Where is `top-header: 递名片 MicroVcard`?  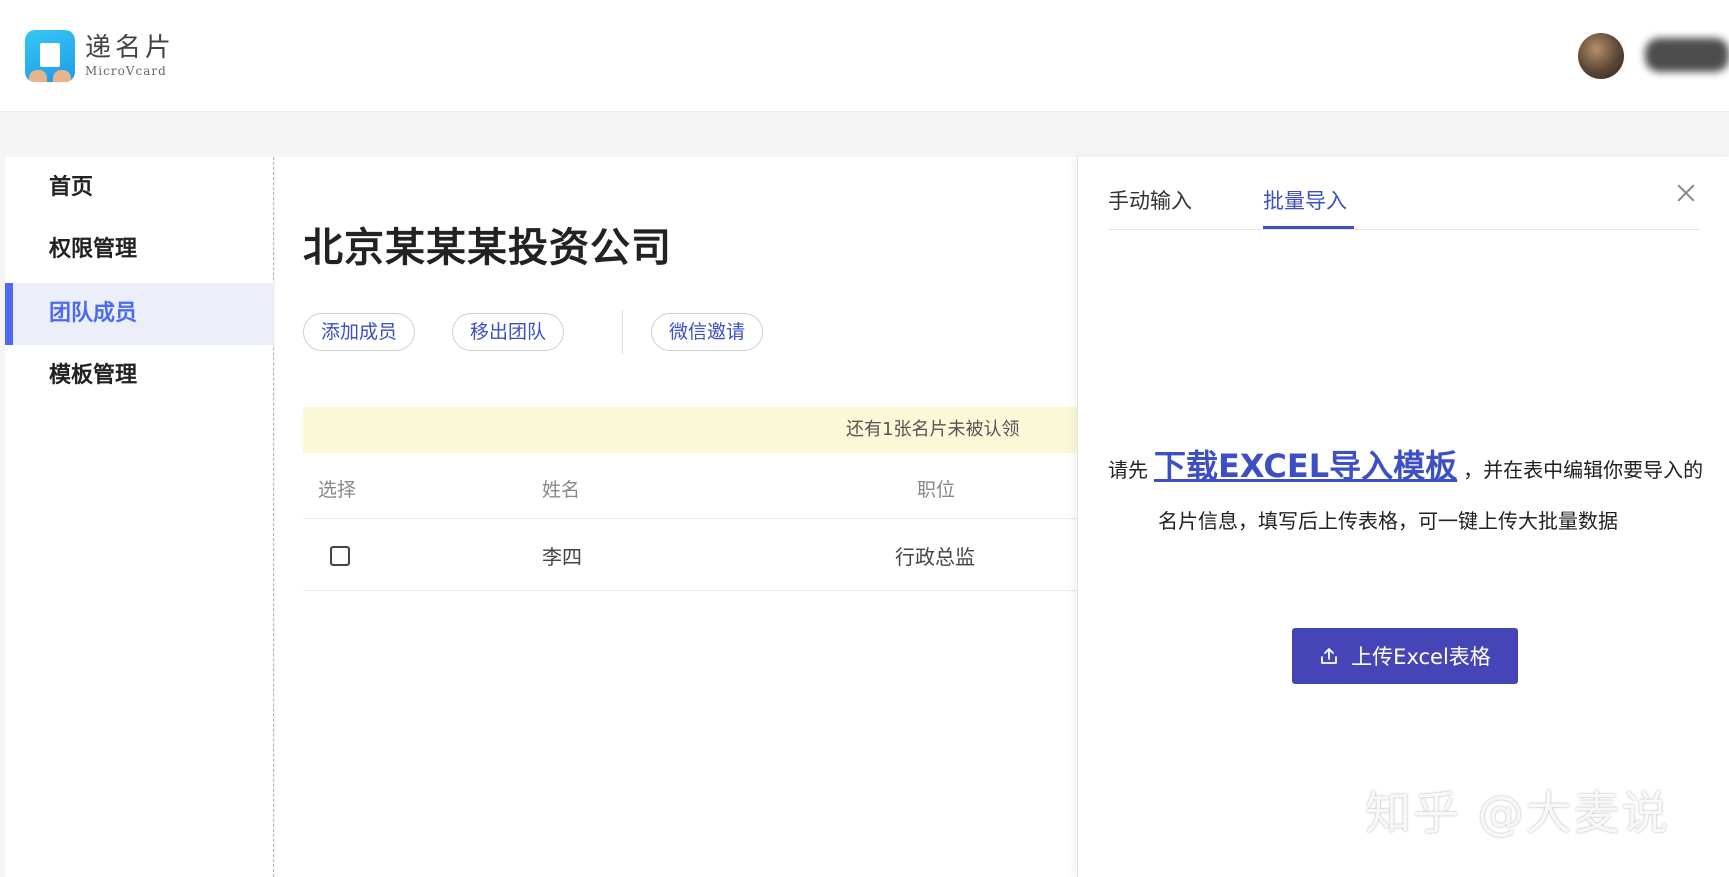
top-header: 递名片 MicroVcard is located at coordinates (864, 56).